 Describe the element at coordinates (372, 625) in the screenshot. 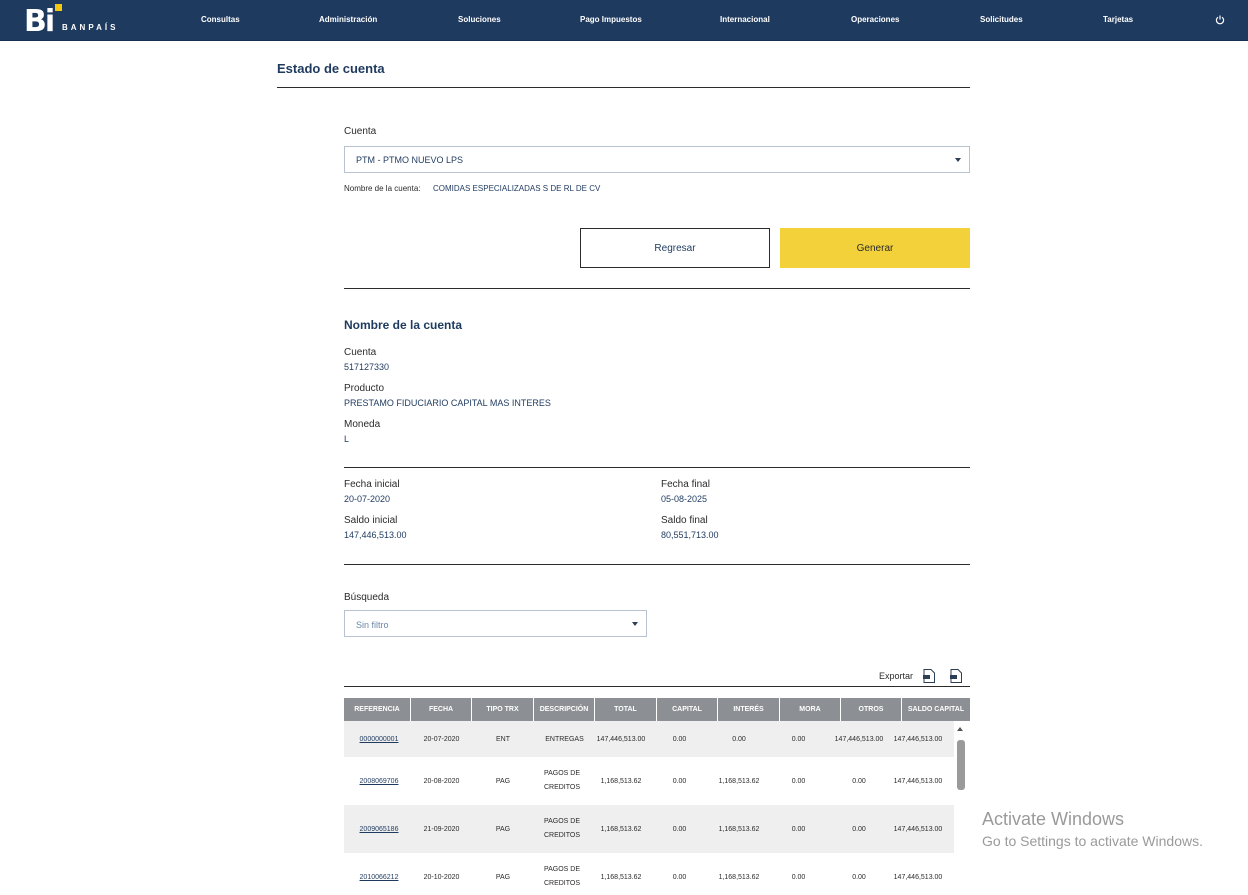

I see `filter-select-value: Sin filtro` at that location.